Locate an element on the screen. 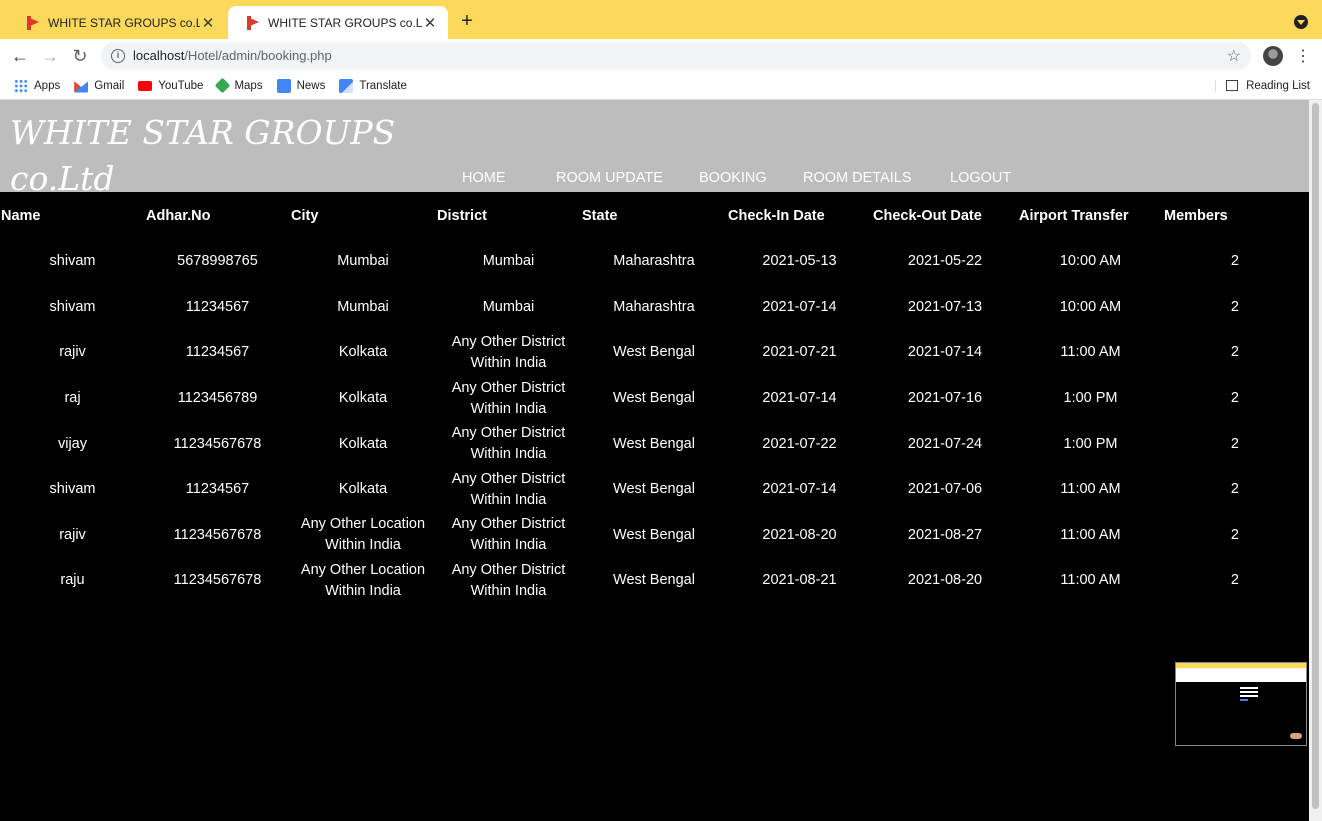 This screenshot has height=821, width=1322. brand-line-1: WHITE STAR GROUPS is located at coordinates (203, 132).